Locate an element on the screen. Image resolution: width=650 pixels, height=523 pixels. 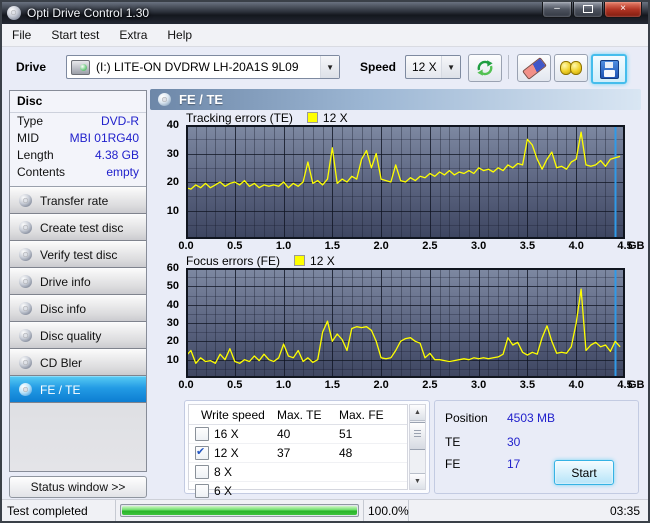
maximize-button is located at coordinates (588, 10).